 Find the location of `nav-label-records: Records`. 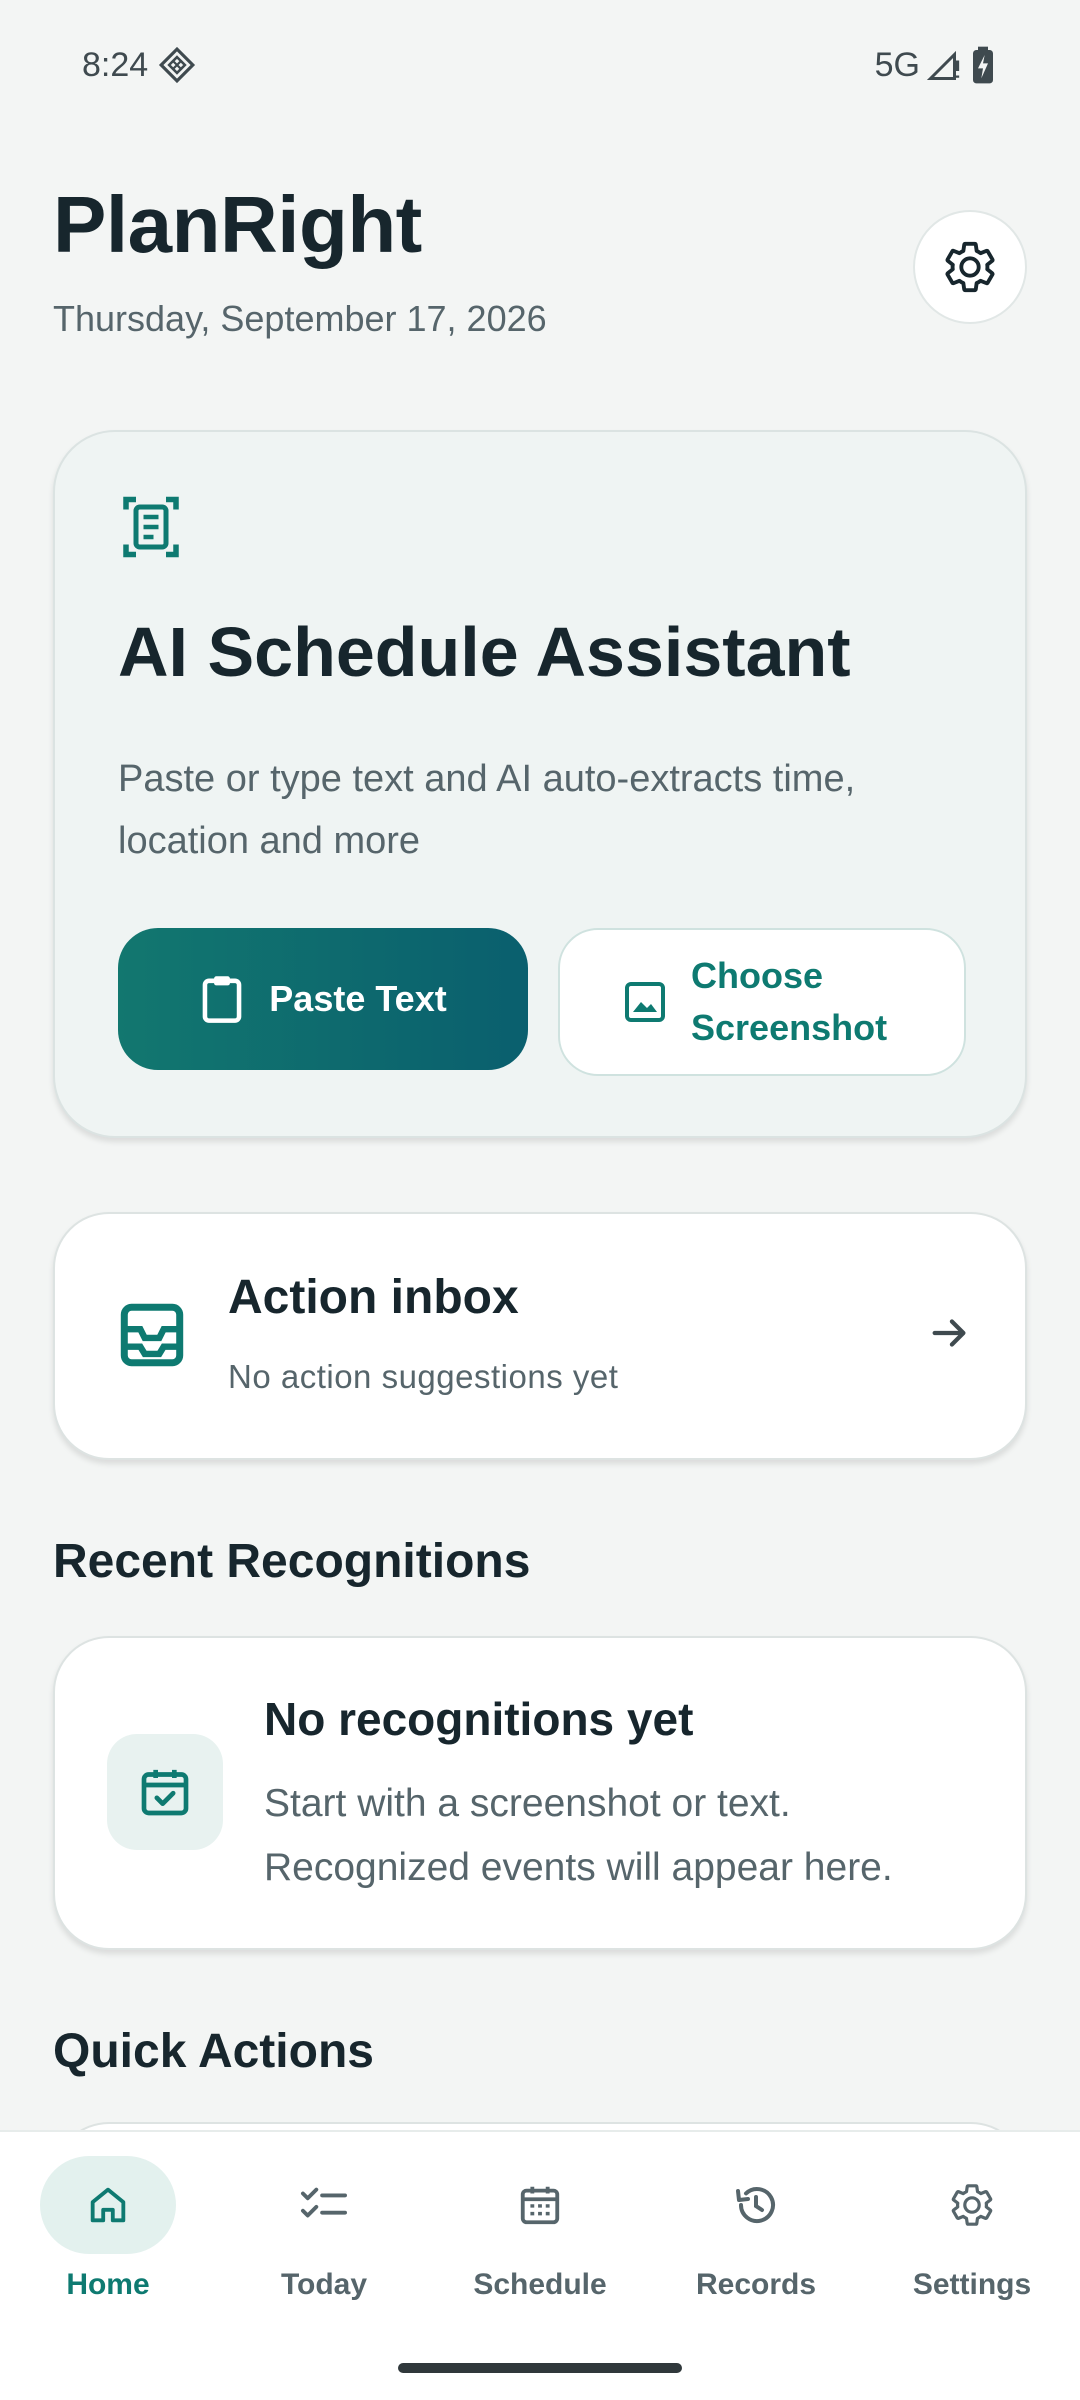

nav-label-records: Records is located at coordinates (756, 2284).